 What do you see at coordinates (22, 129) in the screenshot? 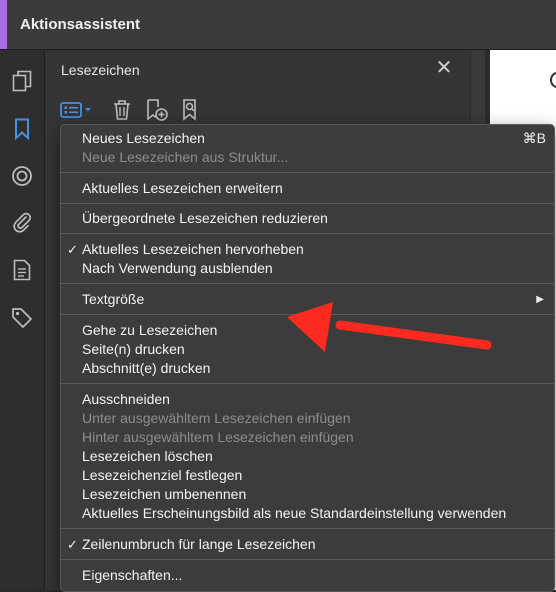
I see `bookmark-icon` at bounding box center [22, 129].